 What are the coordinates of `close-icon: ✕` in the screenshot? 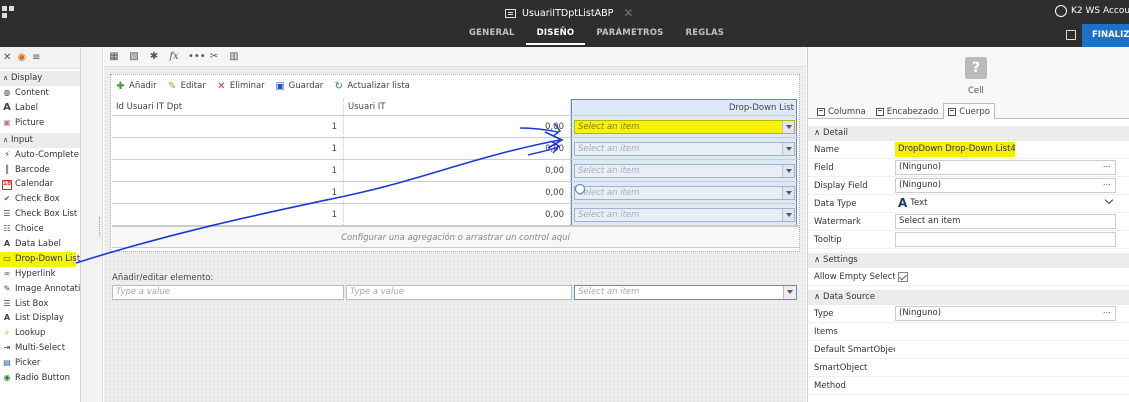 It's located at (628, 13).